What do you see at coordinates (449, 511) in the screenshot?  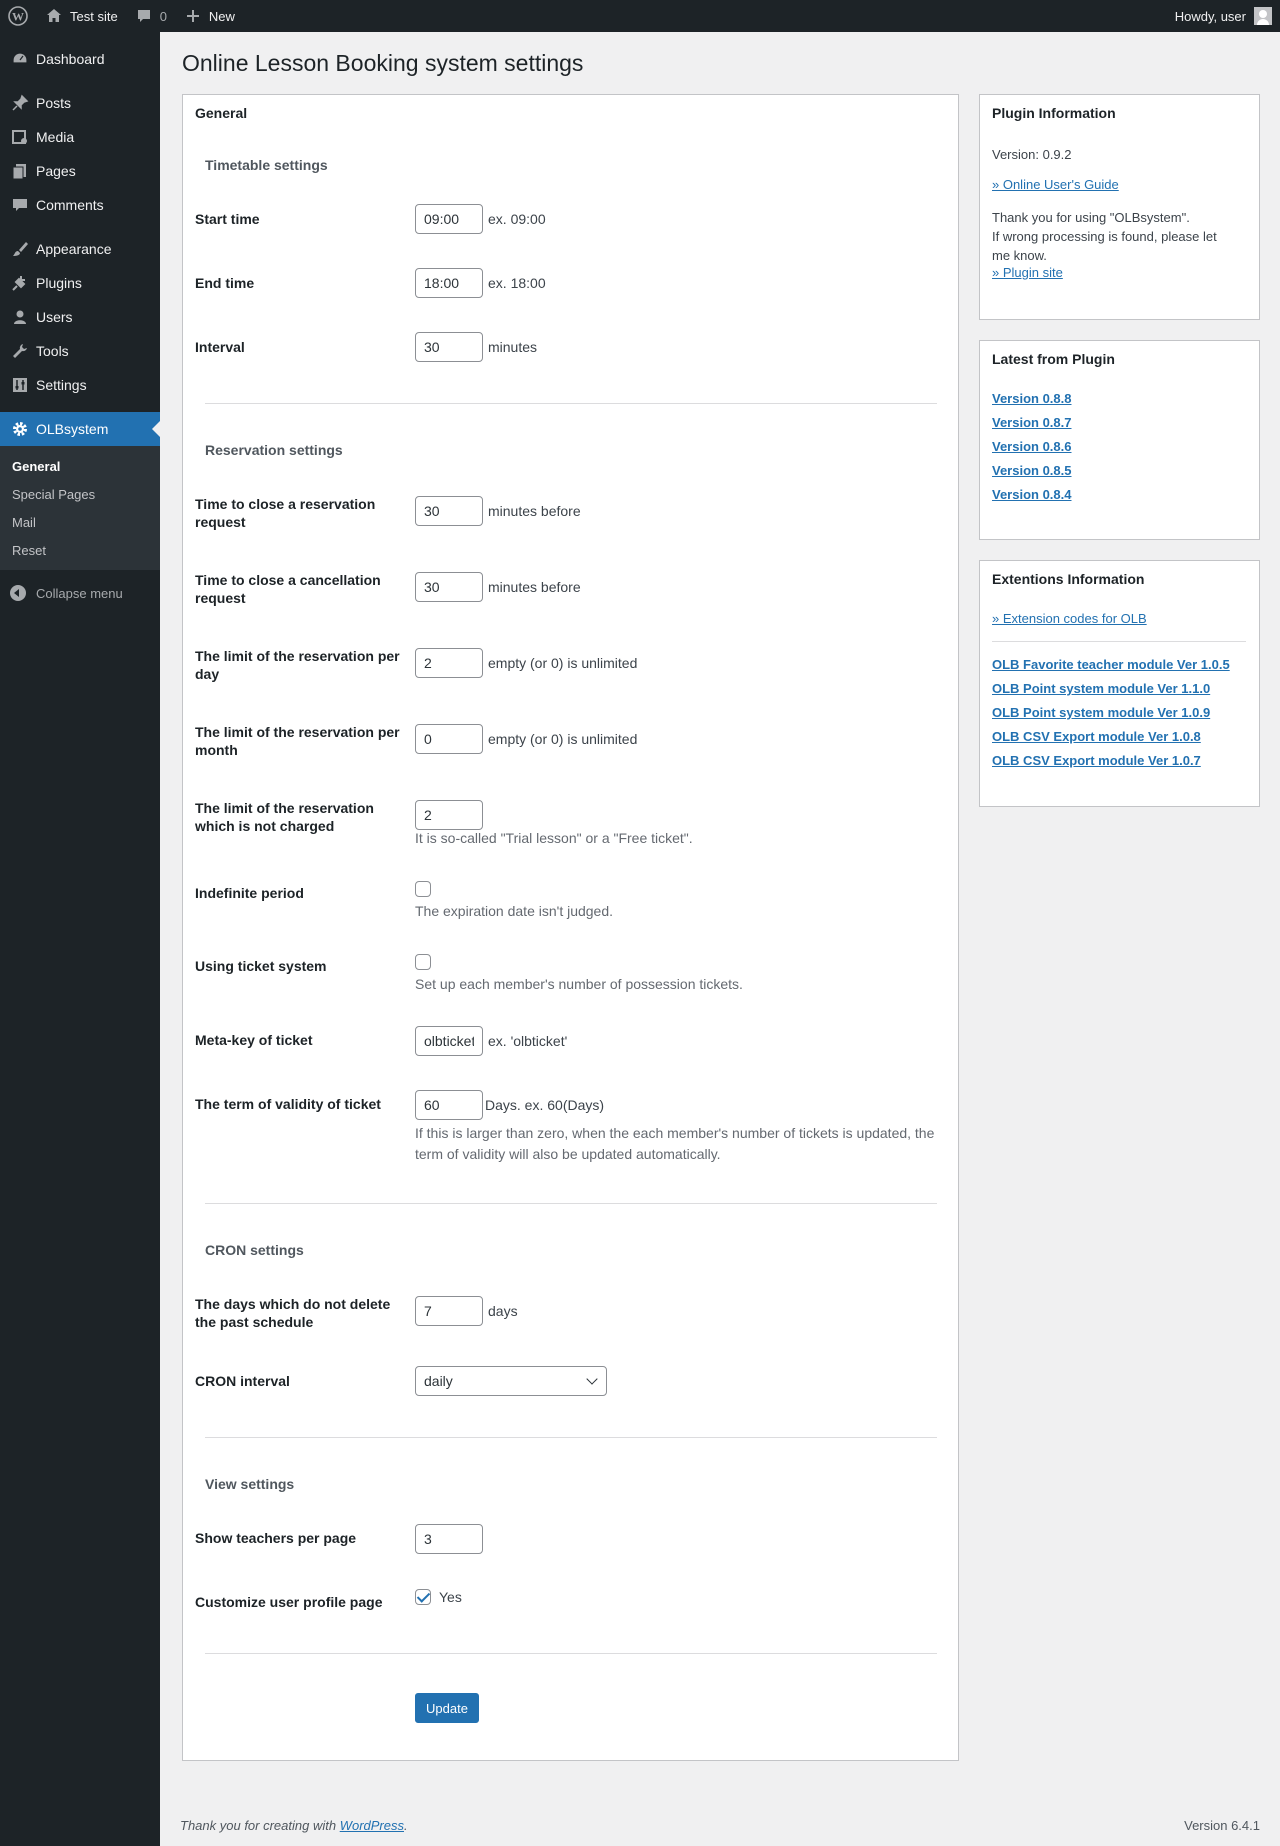 I see `close-reservation-input` at bounding box center [449, 511].